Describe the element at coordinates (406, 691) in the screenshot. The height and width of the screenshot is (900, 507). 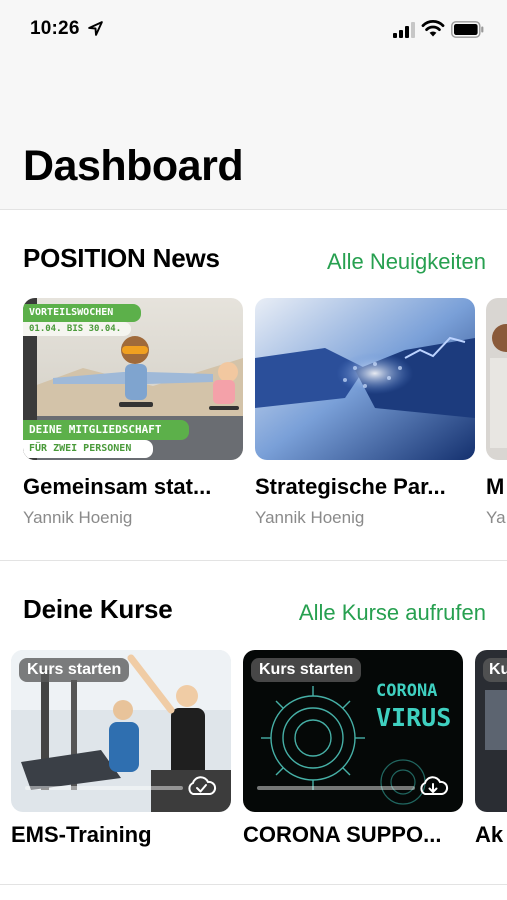
I see `corona-image-text: CORONA` at that location.